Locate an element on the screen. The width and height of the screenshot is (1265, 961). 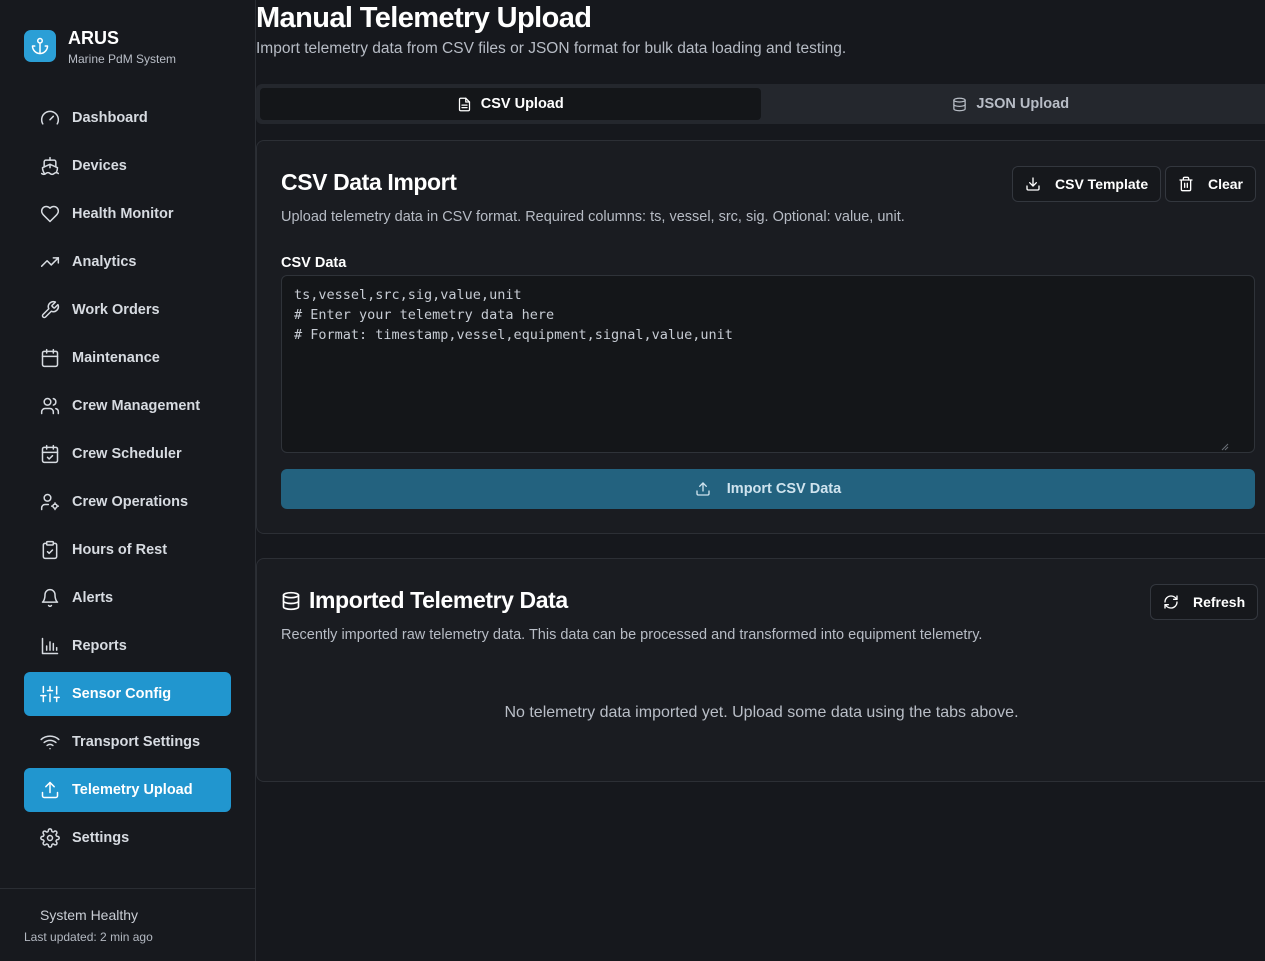
csv-data-label: CSV Data is located at coordinates (314, 263).